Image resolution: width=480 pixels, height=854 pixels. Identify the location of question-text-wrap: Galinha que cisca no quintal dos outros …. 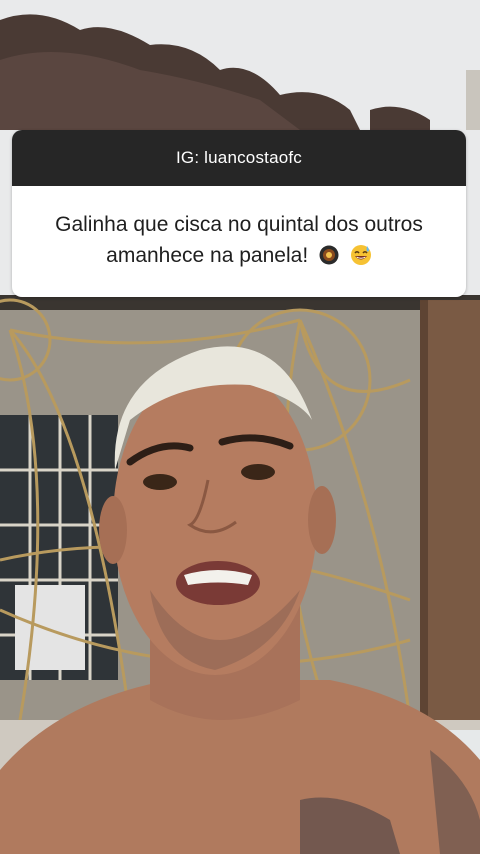
(239, 242).